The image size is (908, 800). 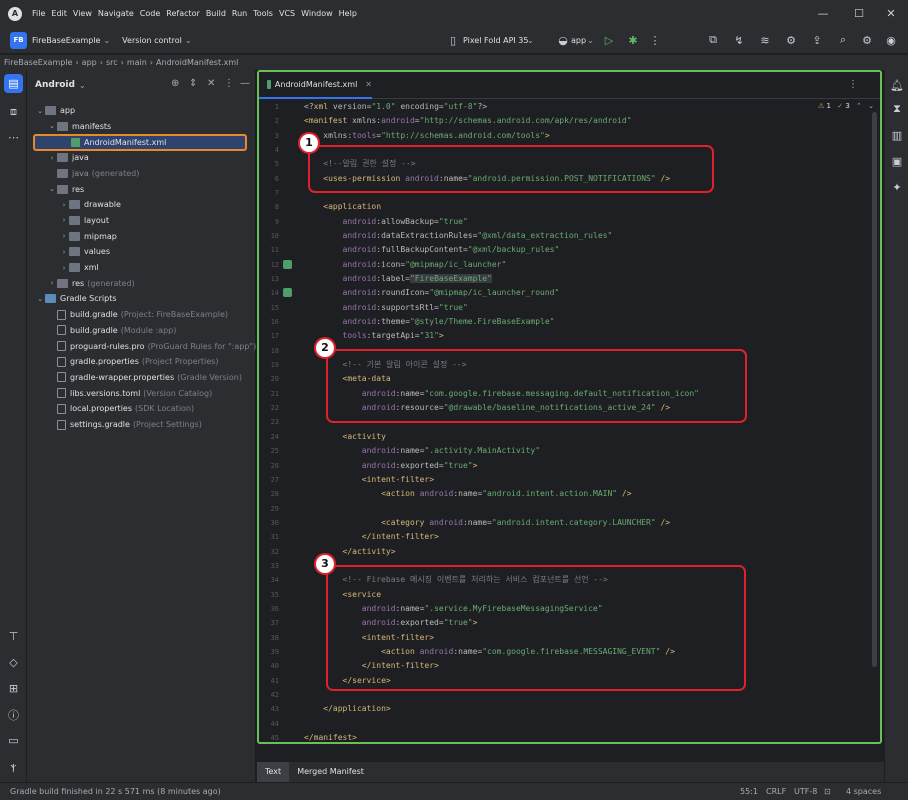 What do you see at coordinates (568, 336) in the screenshot?
I see `code-line: 17 tools:targetApi="31">` at bounding box center [568, 336].